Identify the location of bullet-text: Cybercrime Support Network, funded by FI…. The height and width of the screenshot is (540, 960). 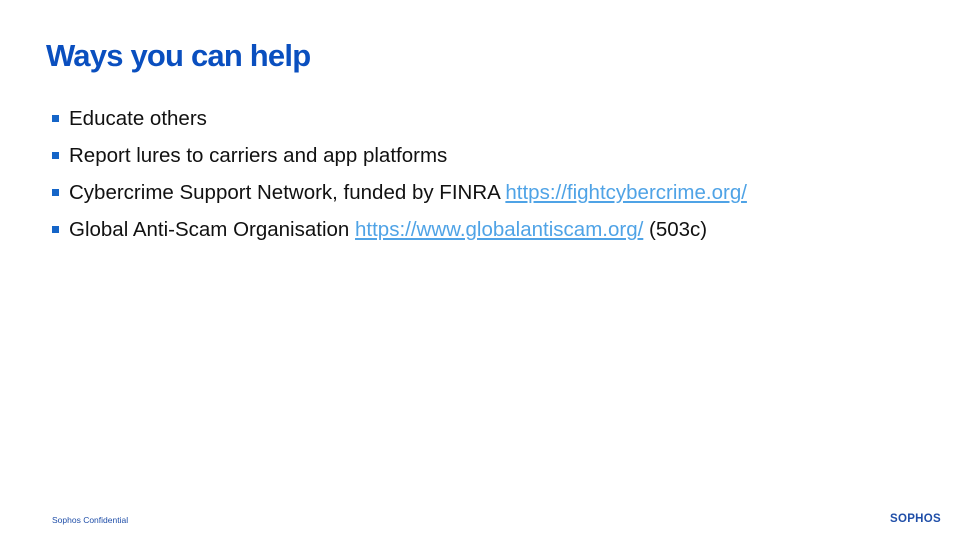
(284, 192).